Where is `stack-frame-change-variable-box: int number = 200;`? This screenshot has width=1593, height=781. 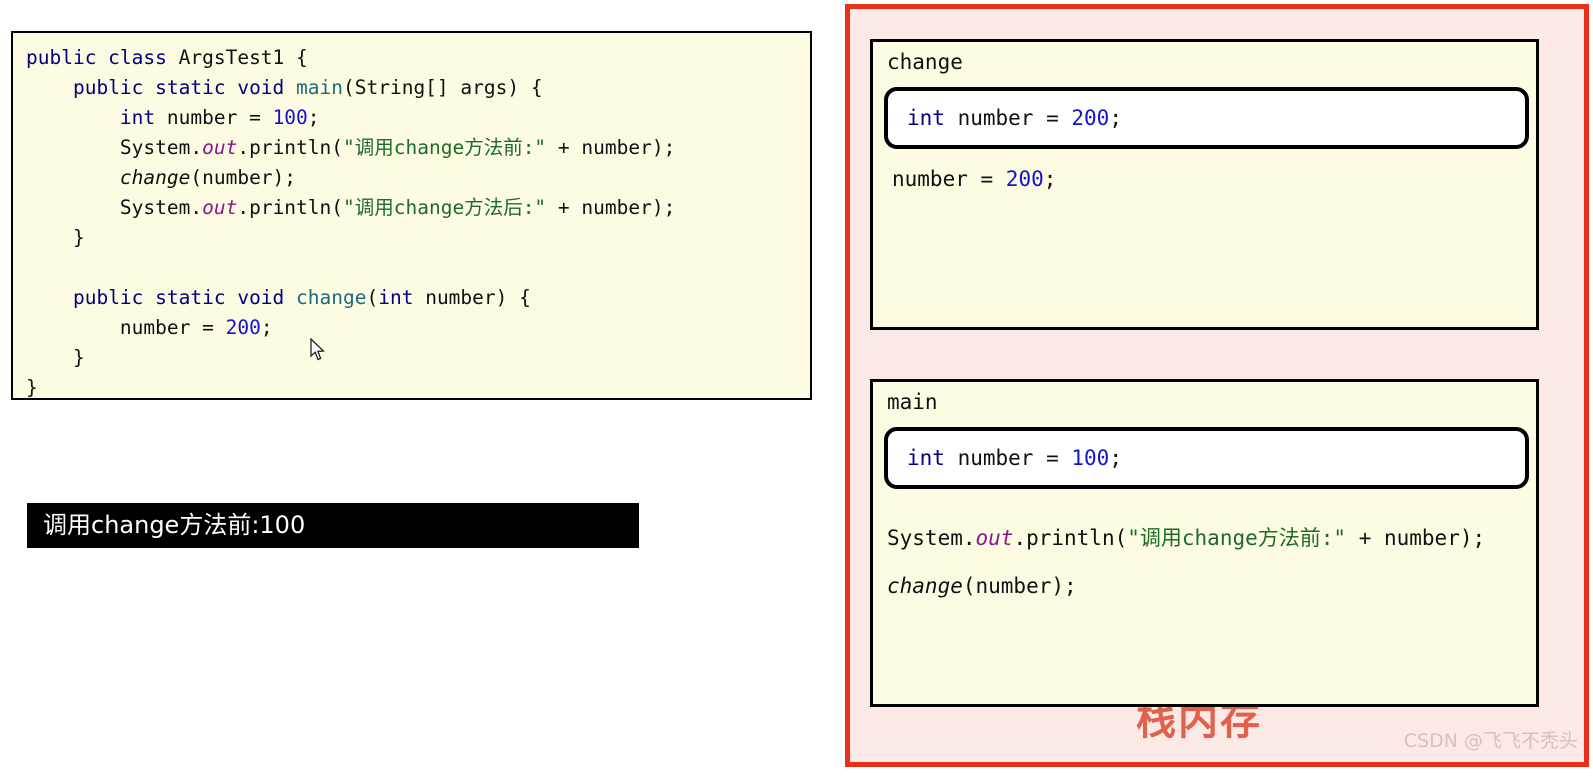
stack-frame-change-variable-box: int number = 200; is located at coordinates (1206, 118).